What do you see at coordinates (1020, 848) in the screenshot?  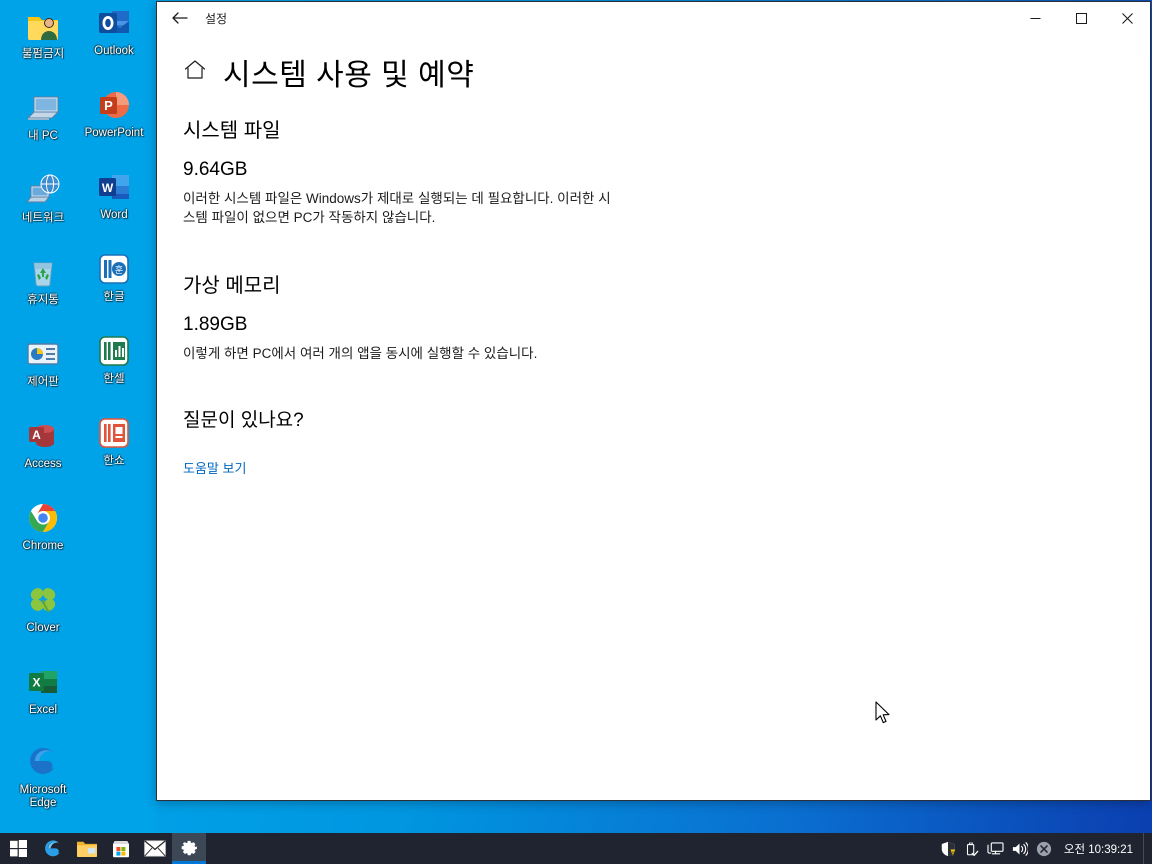 I see `volume-icon` at bounding box center [1020, 848].